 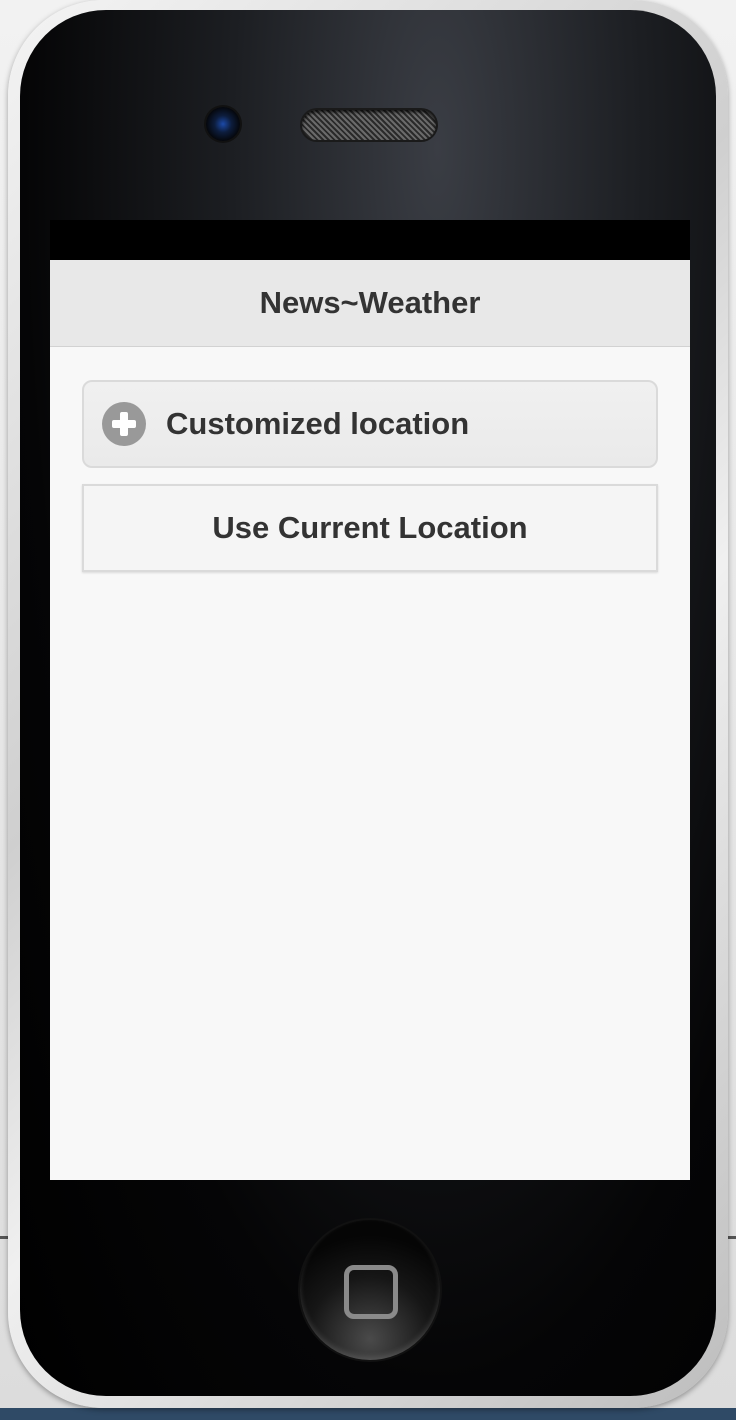 I want to click on home-button, so click(x=370, y=1290).